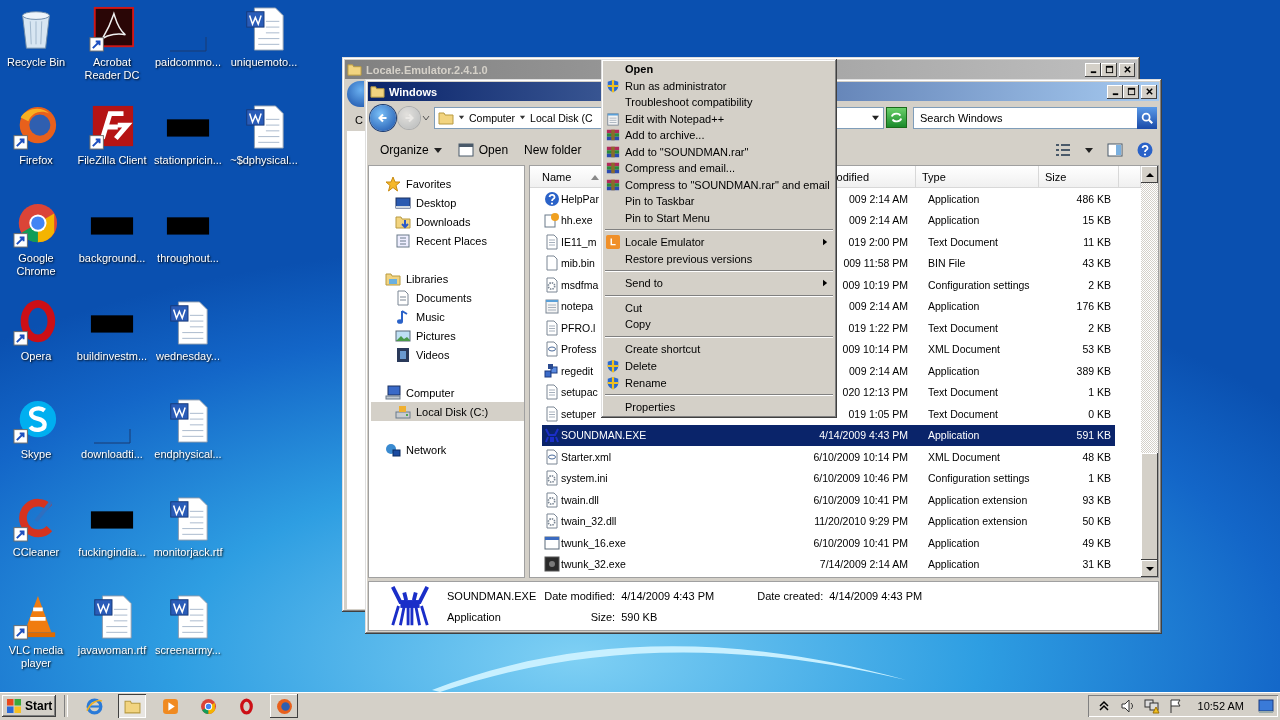 This screenshot has height=720, width=1280. I want to click on column-header: Size, so click(1079, 177).